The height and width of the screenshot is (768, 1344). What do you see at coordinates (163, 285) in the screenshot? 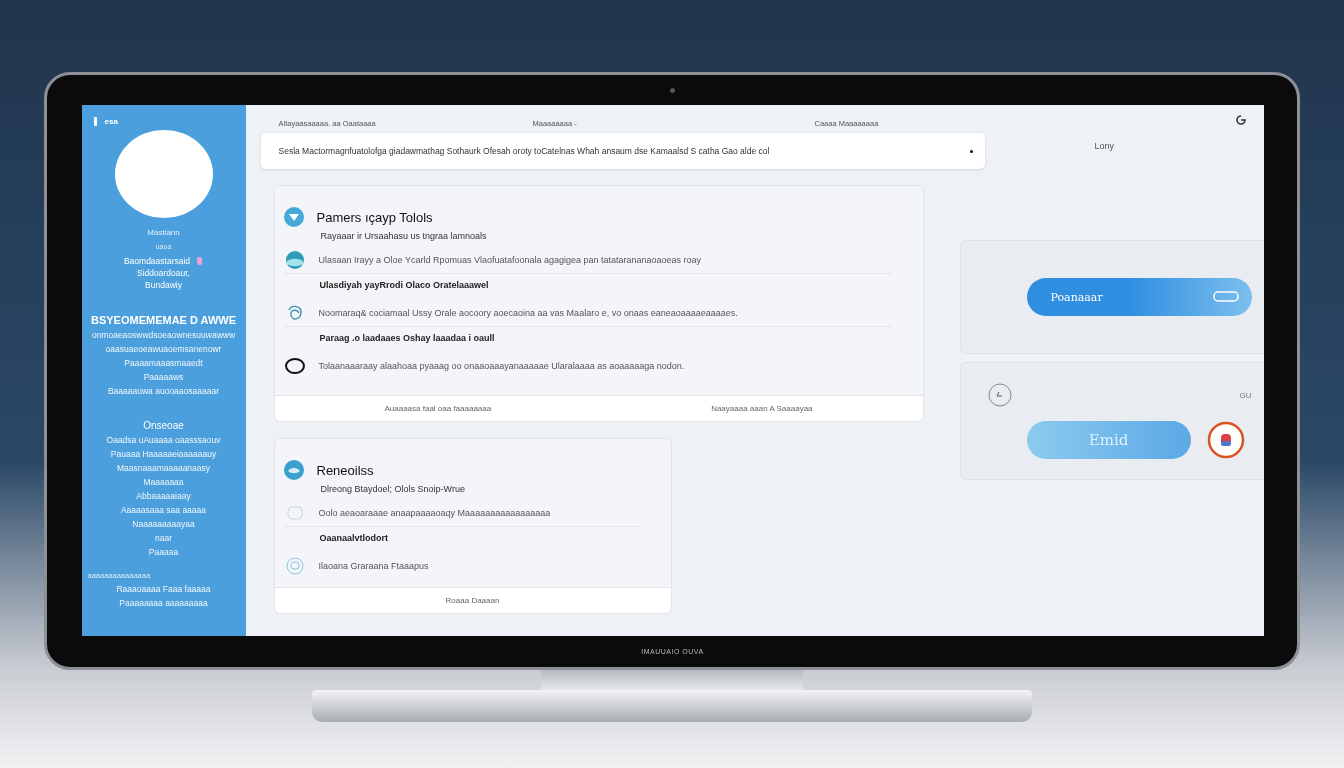
I see `profile-detail: Bundawiy` at bounding box center [163, 285].